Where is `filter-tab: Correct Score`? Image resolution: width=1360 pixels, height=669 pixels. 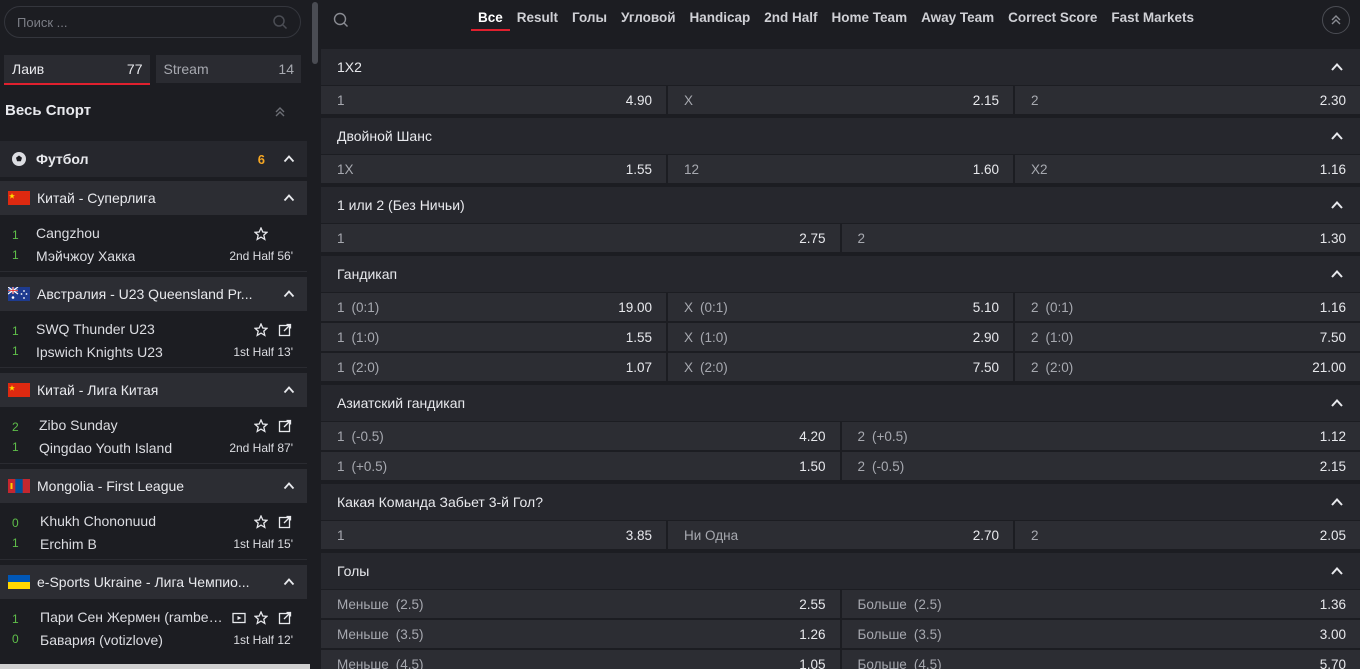 filter-tab: Correct Score is located at coordinates (1052, 20).